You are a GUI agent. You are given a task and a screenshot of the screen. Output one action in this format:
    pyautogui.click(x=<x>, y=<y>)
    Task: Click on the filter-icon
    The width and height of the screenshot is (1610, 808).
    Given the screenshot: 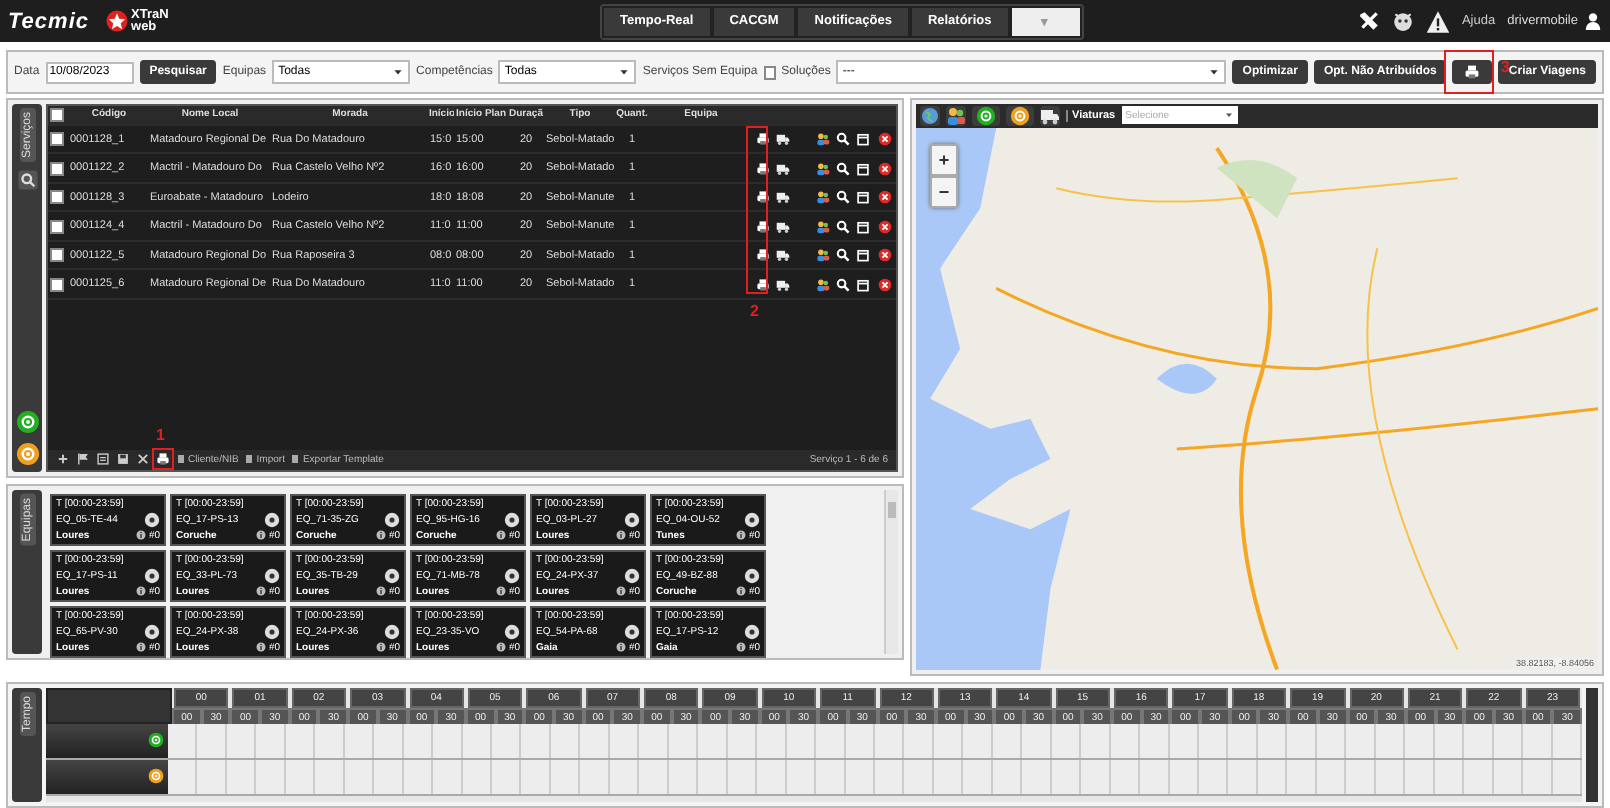 What is the action you would take?
    pyautogui.click(x=27, y=179)
    